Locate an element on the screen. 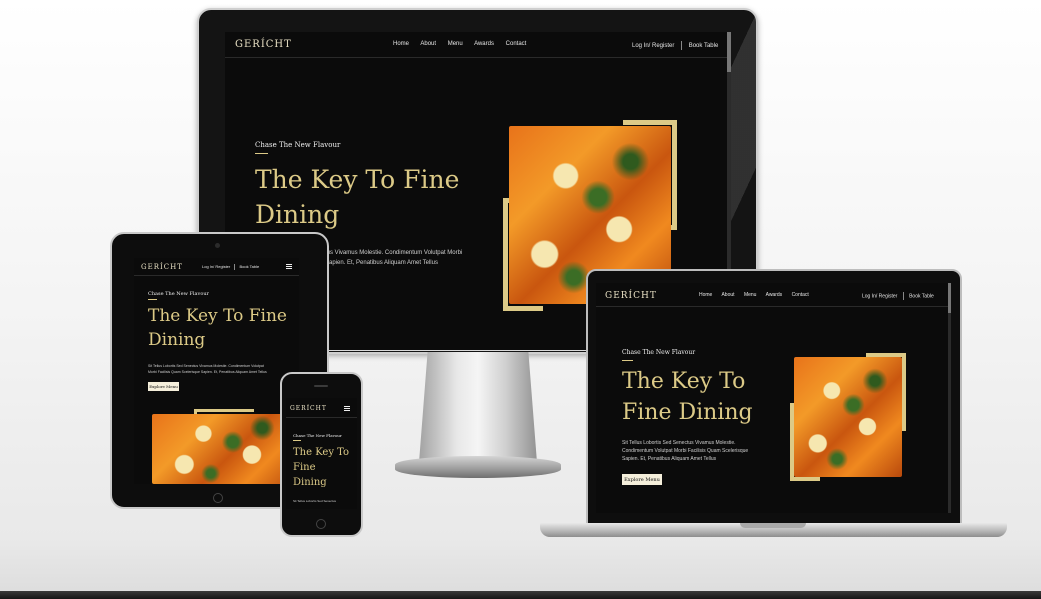 The width and height of the screenshot is (1041, 599). phone-navbar: GERÍCHT is located at coordinates (321, 408).